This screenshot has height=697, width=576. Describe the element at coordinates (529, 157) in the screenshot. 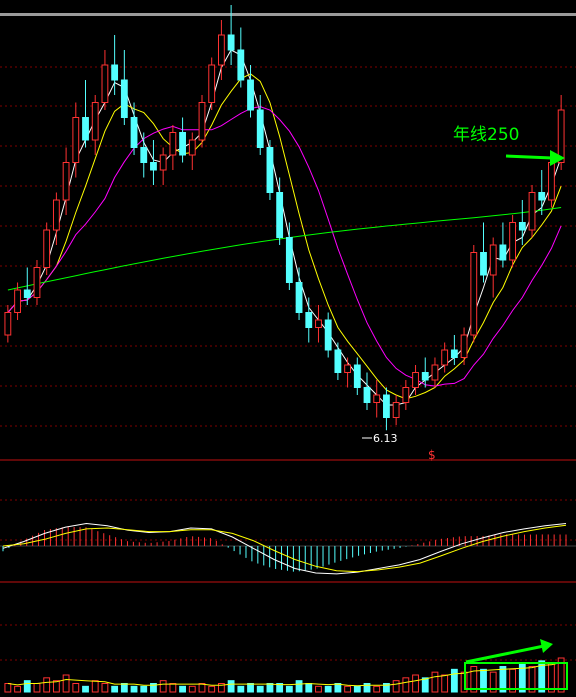

I see `ma250-arrow-shaft` at that location.